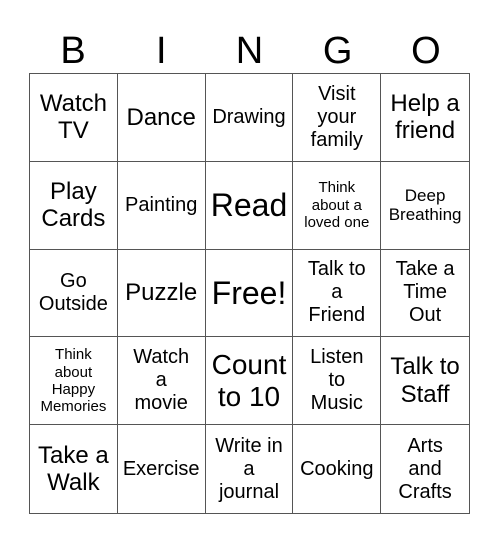  I want to click on header-letter-i: I, so click(161, 51).